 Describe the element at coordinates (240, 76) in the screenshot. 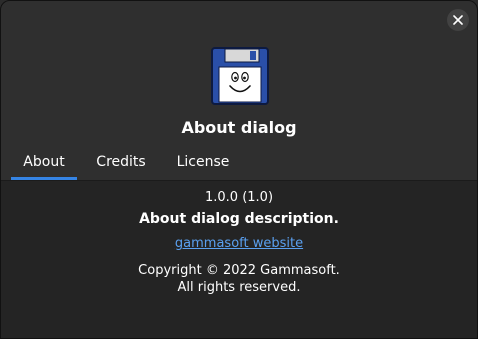

I see `floppy-disk-face-icon` at that location.